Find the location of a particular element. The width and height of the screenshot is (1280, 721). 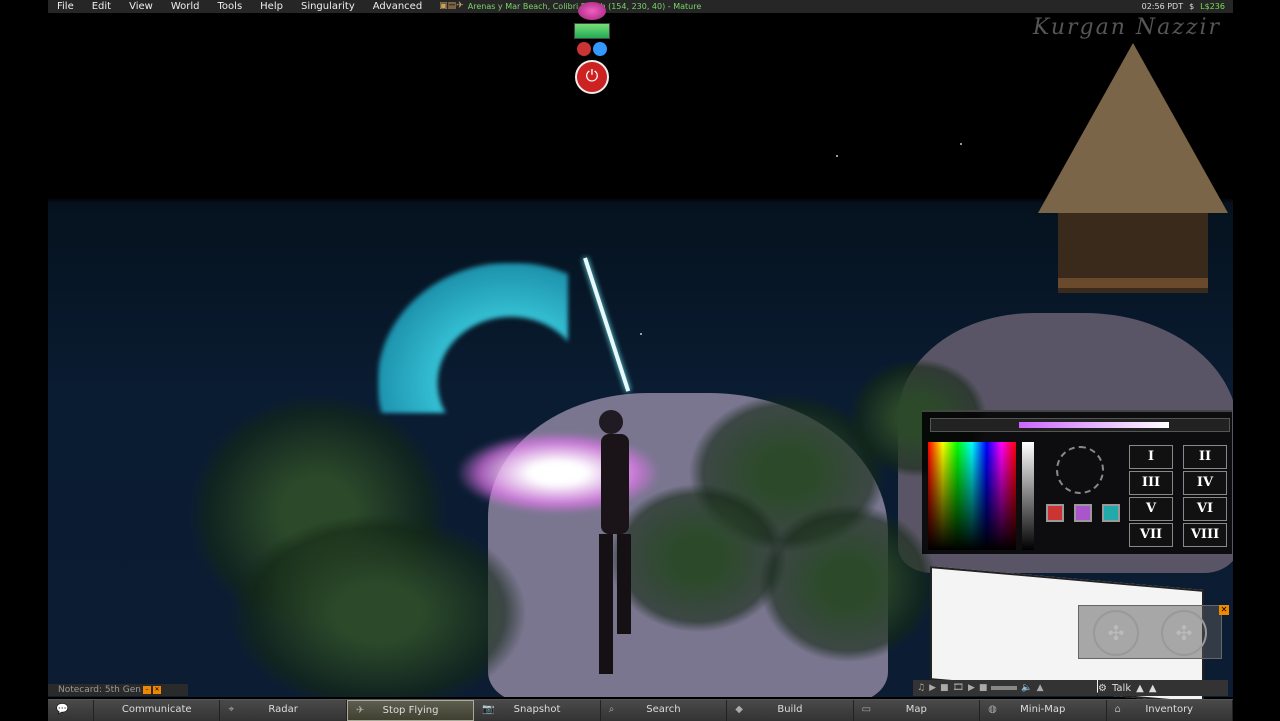

build-label: Build is located at coordinates (790, 709).